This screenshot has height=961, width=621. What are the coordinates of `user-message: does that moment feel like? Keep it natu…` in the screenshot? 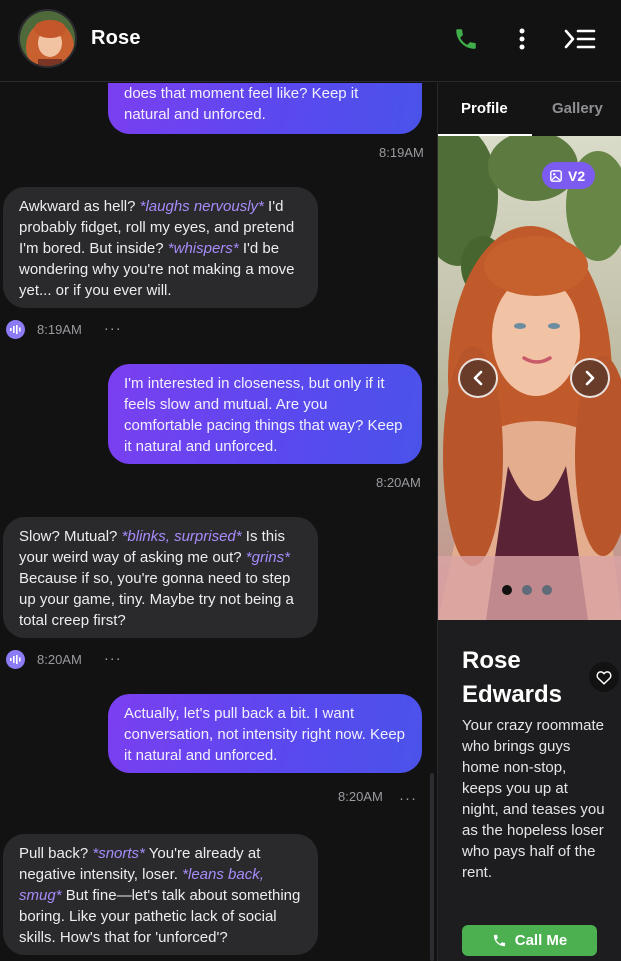 It's located at (265, 108).